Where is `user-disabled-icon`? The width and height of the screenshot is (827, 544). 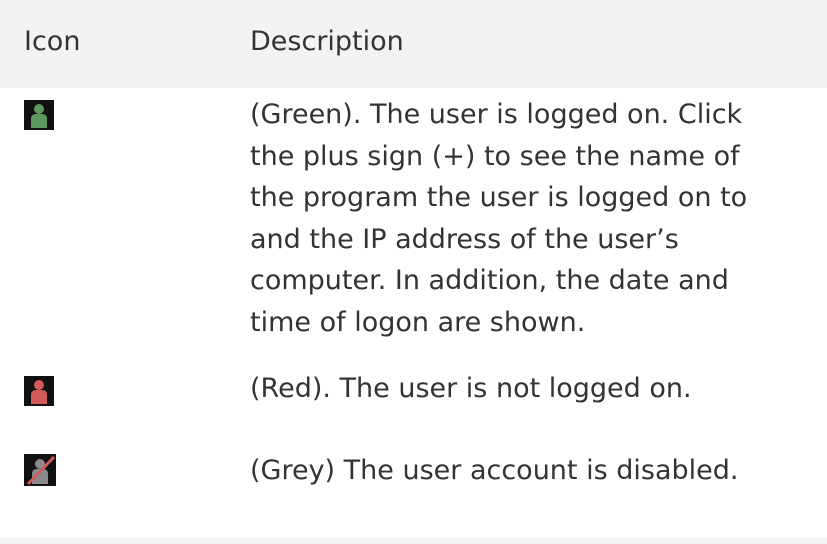
user-disabled-icon is located at coordinates (40, 470).